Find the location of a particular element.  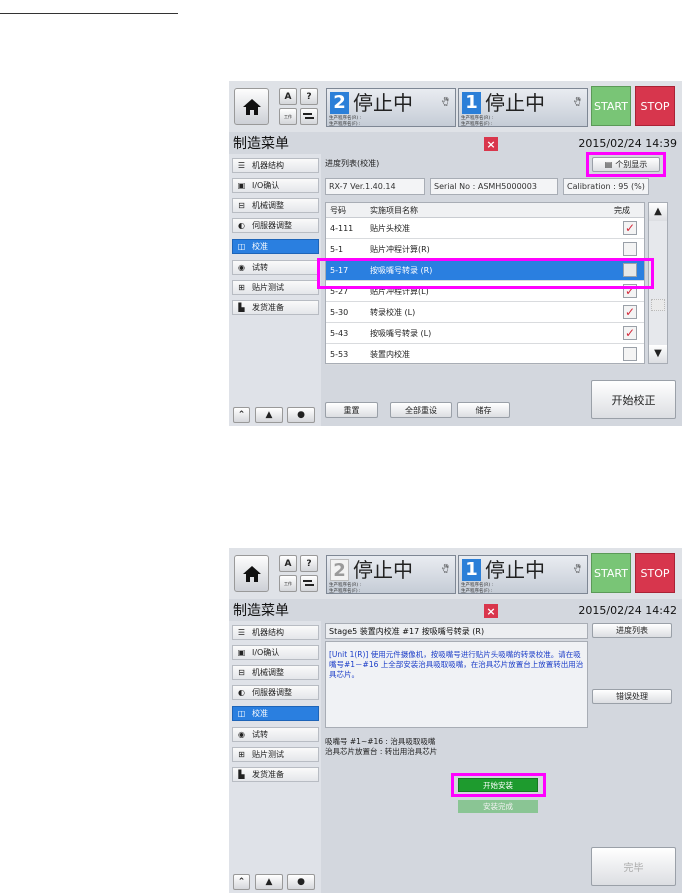

finish-button: 完毕 is located at coordinates (633, 866).